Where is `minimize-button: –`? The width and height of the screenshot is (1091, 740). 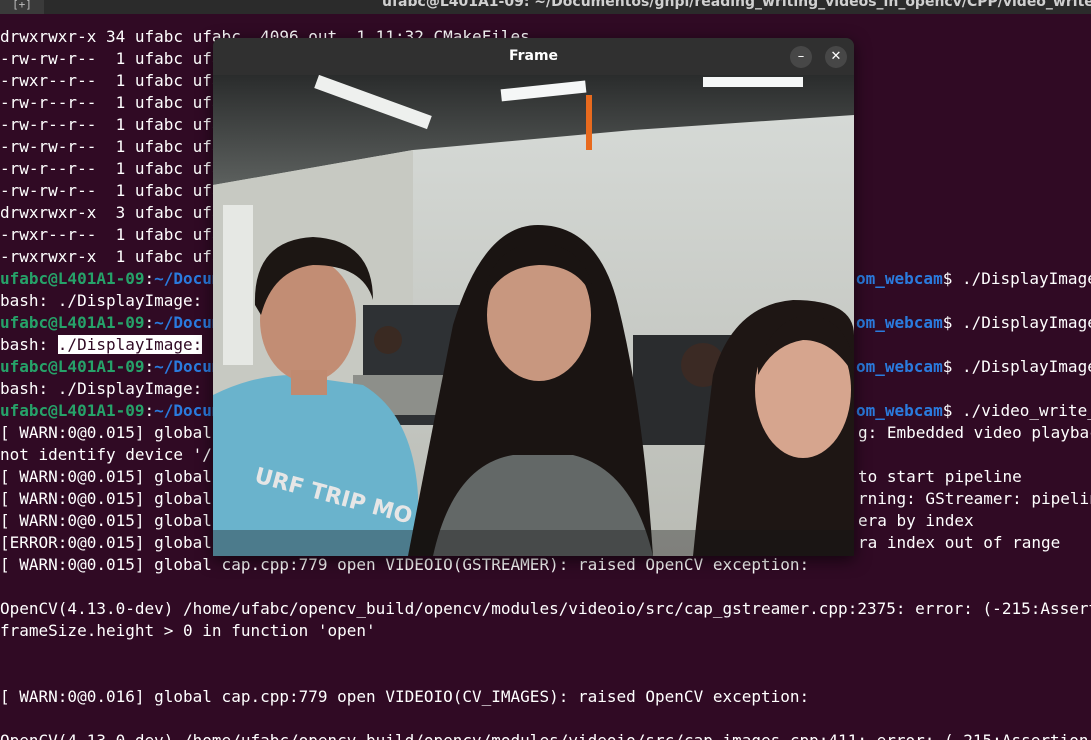 minimize-button: – is located at coordinates (801, 57).